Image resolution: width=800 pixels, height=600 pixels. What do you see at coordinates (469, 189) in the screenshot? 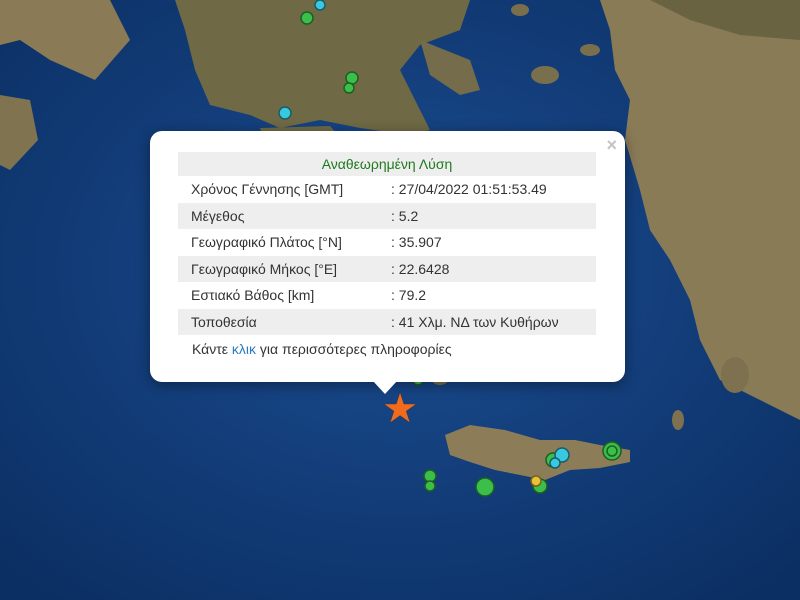
I see `row-value: : 27/04/2022 01:51:53.49` at bounding box center [469, 189].